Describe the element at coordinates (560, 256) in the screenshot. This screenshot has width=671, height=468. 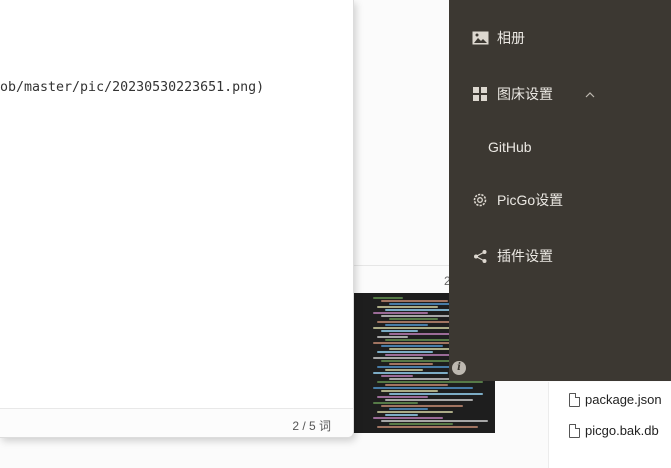
I see `sidebar-item-plugin-settings: 插件设置` at that location.